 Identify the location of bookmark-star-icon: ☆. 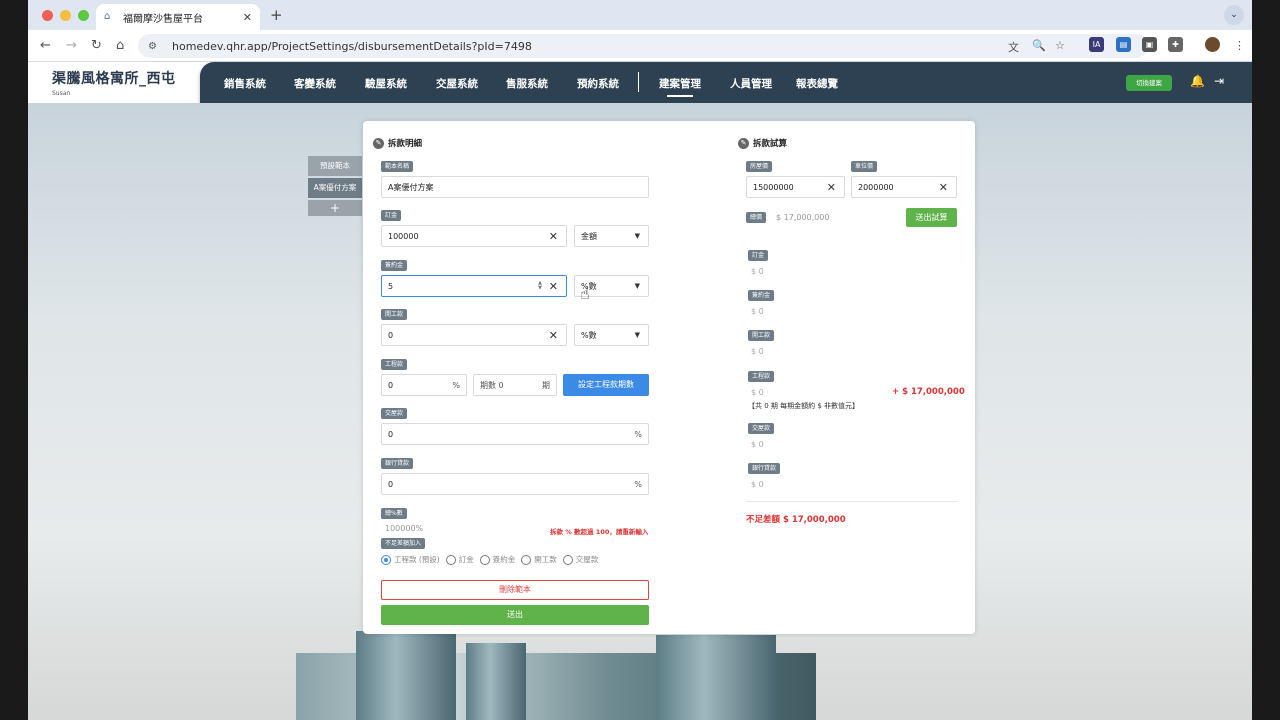
(1060, 45).